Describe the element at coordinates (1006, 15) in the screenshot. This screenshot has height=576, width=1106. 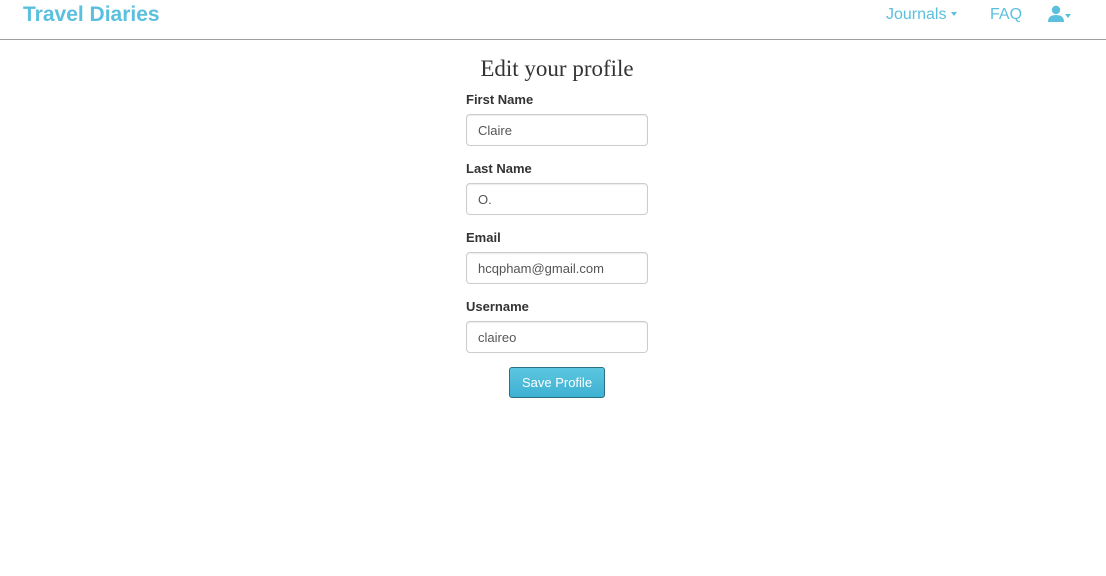
I see `faq-link: FAQ` at that location.